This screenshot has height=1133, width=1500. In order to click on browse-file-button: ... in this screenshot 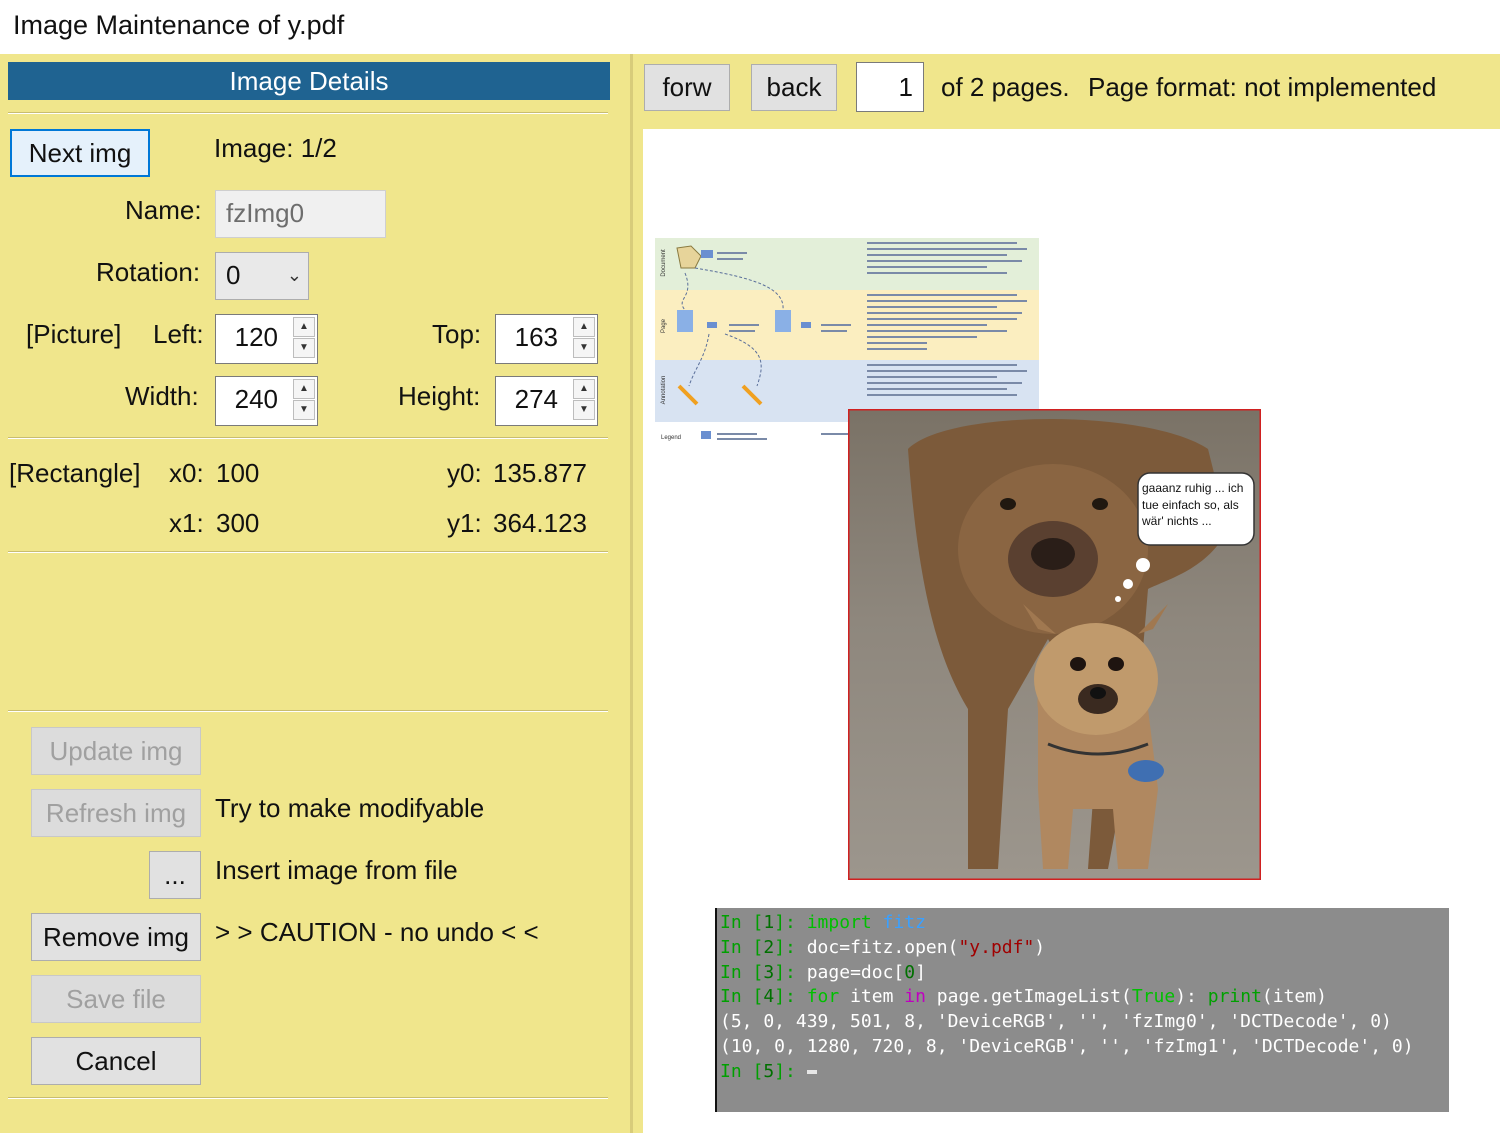, I will do `click(175, 875)`.